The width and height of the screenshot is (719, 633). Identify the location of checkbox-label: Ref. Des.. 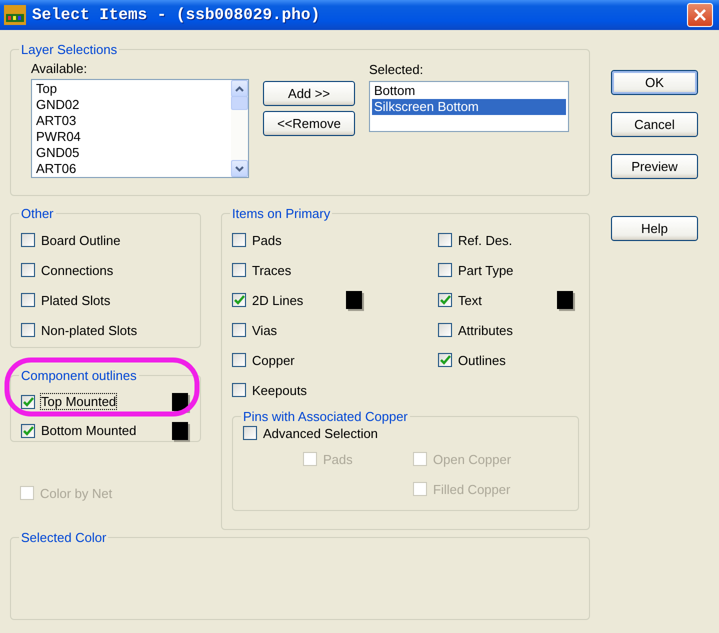
(485, 240).